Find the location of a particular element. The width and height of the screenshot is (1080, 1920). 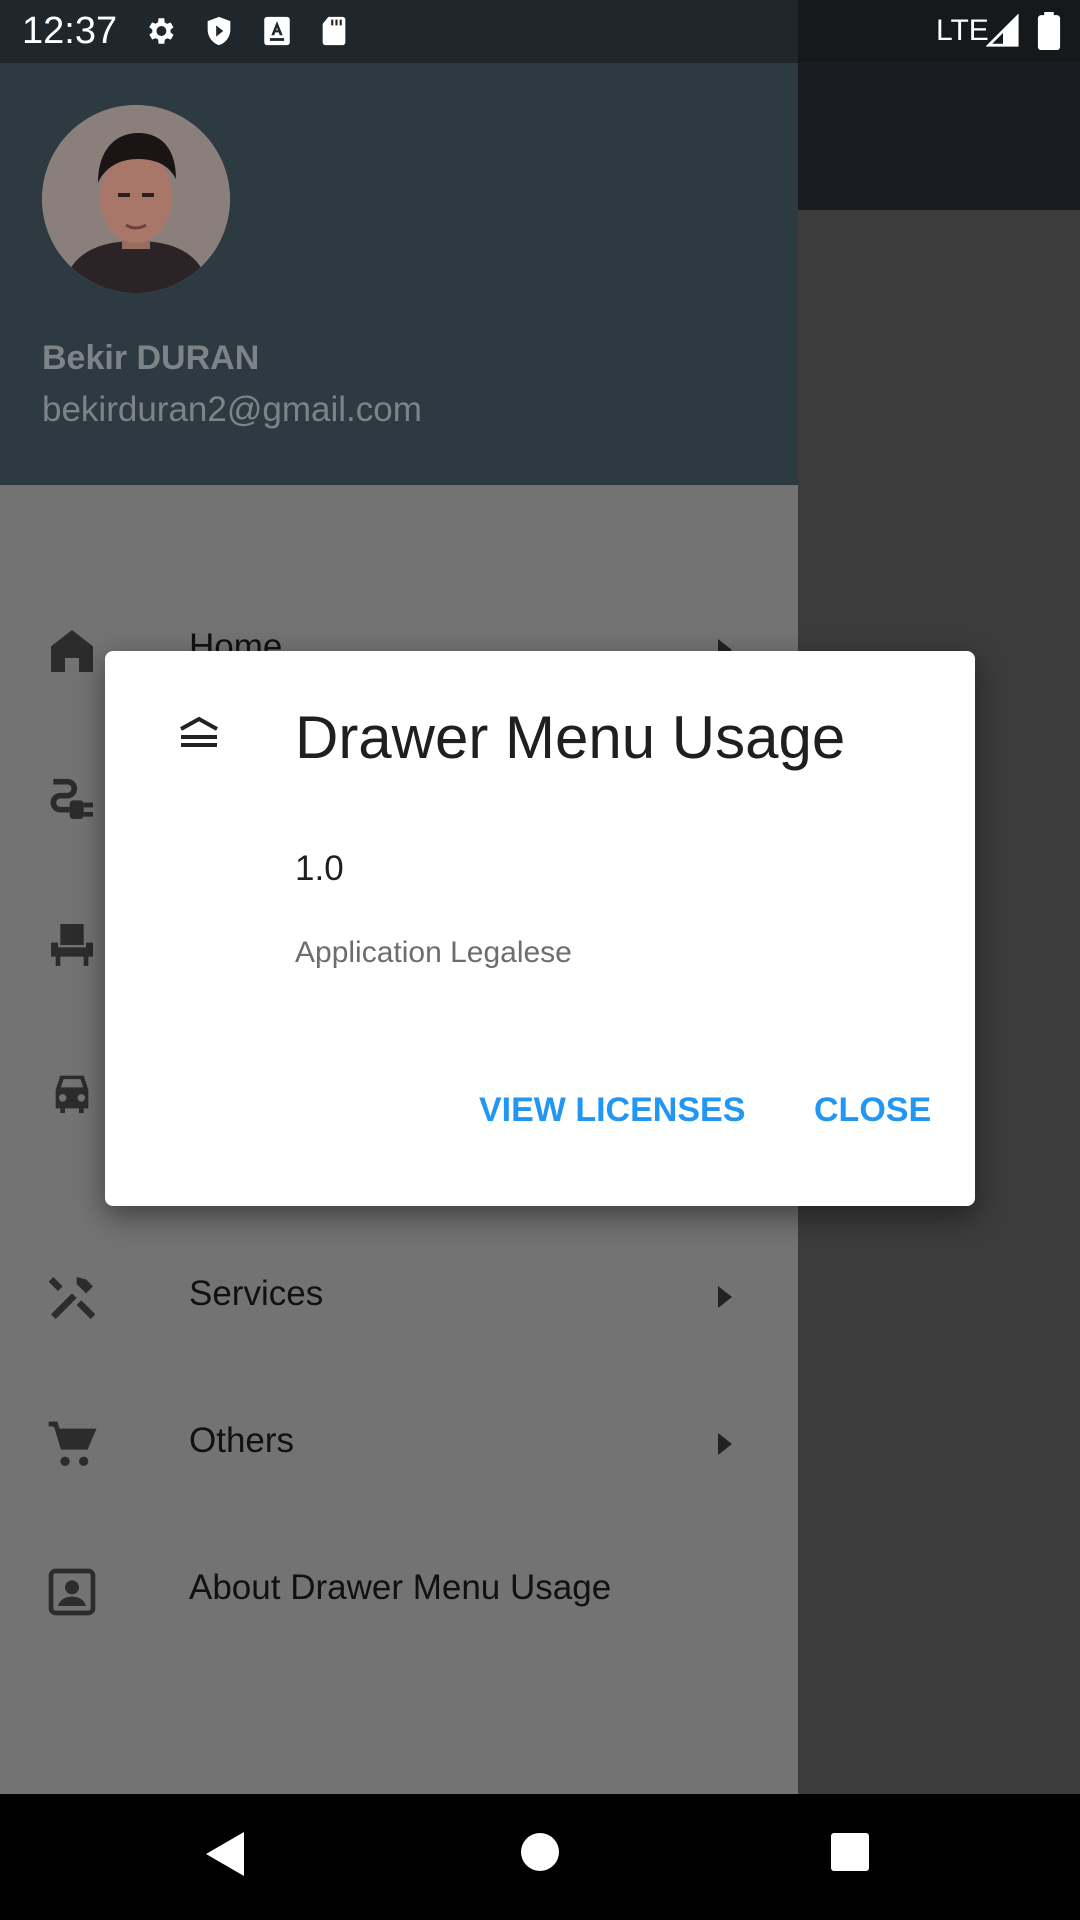

dialog-legalese: Application Legalese is located at coordinates (433, 952).